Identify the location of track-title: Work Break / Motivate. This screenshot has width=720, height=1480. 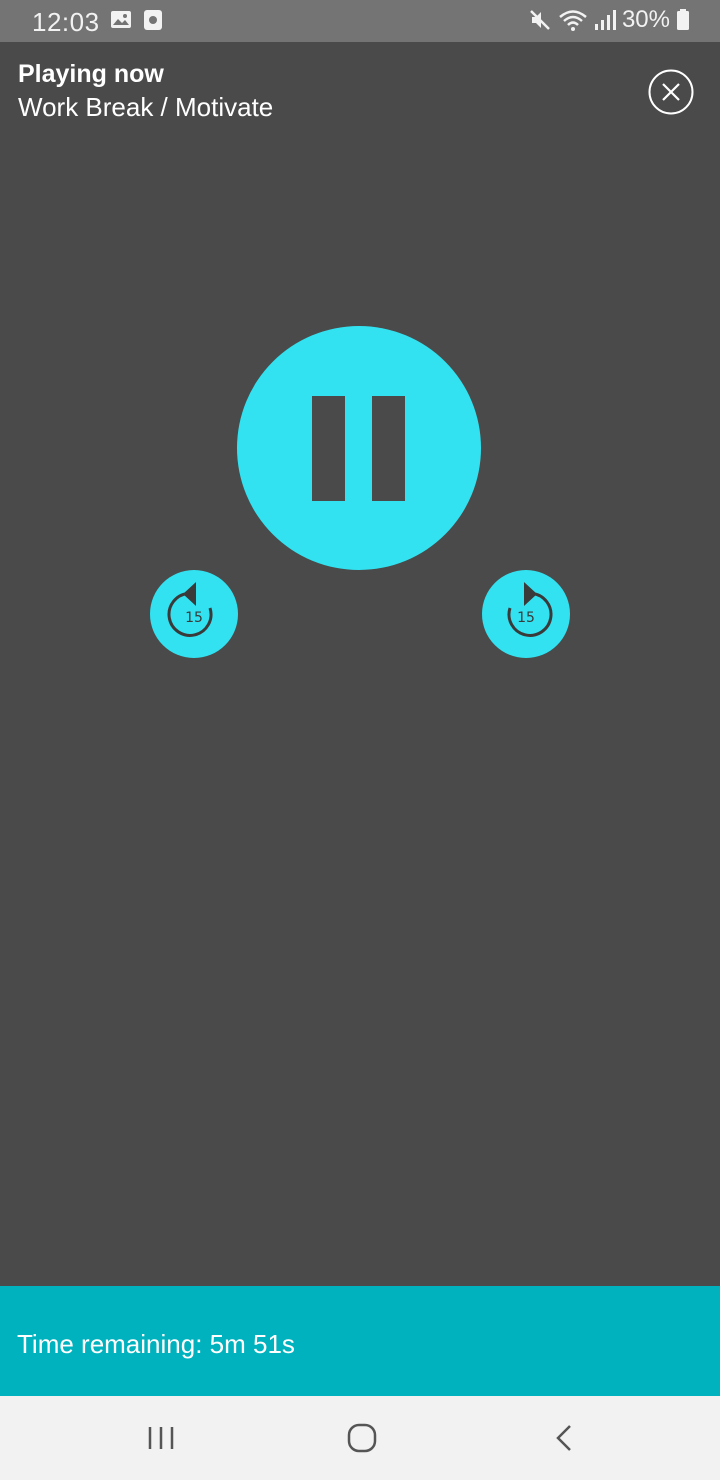
(146, 107).